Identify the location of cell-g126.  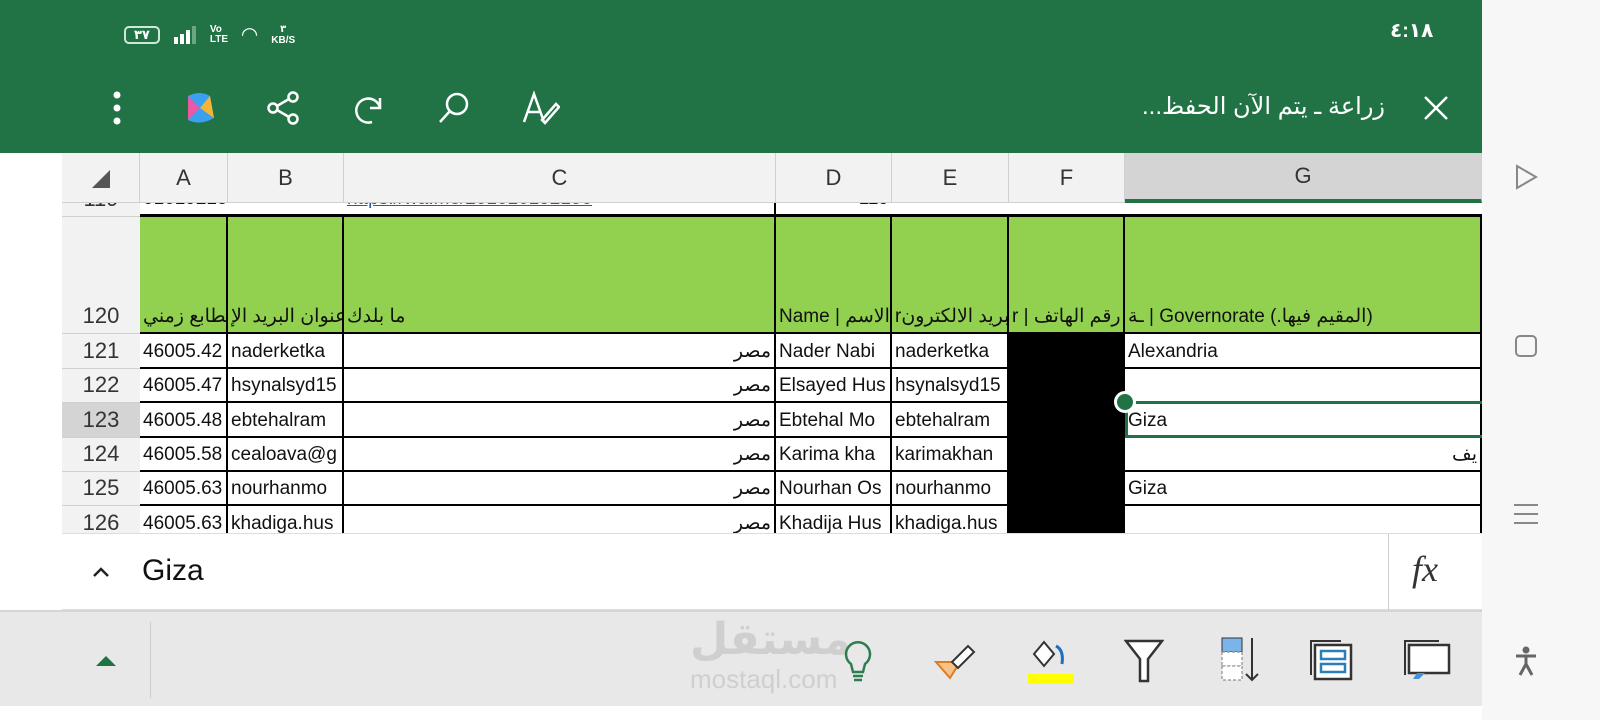
(1303, 519).